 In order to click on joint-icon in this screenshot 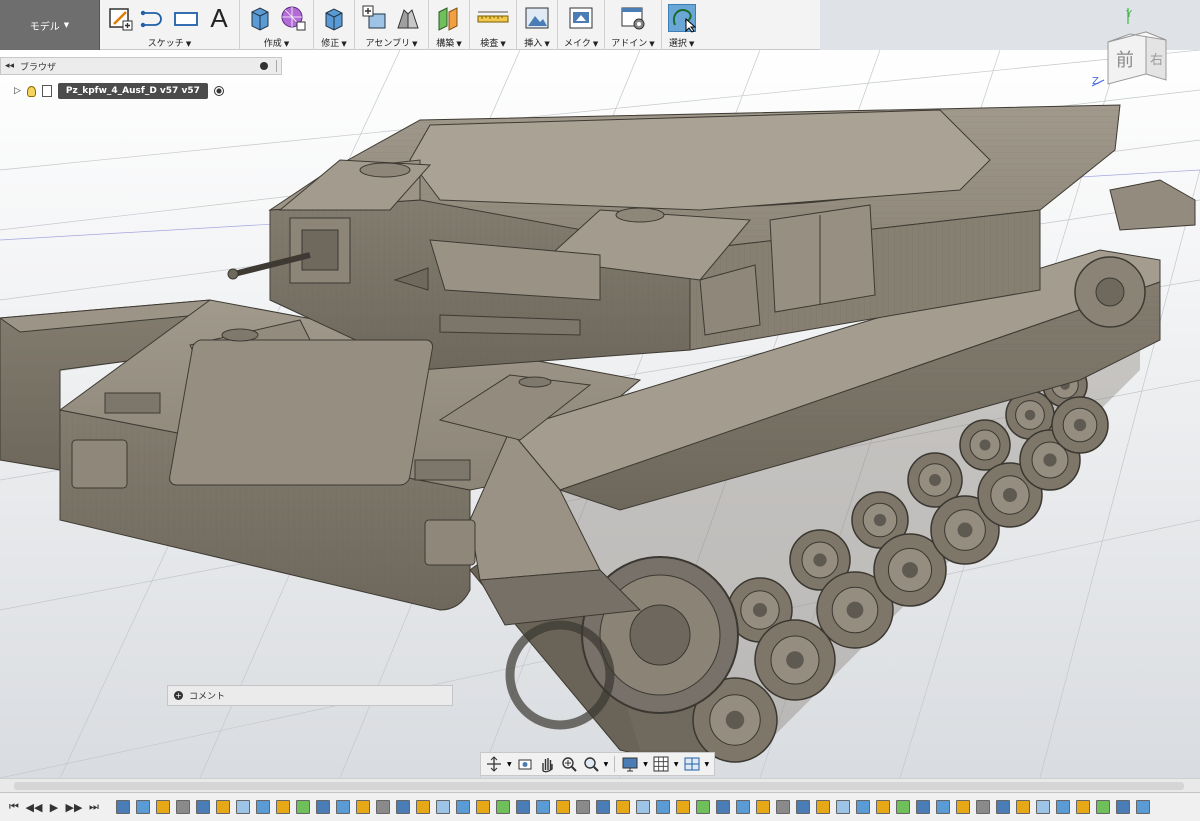, I will do `click(408, 18)`.